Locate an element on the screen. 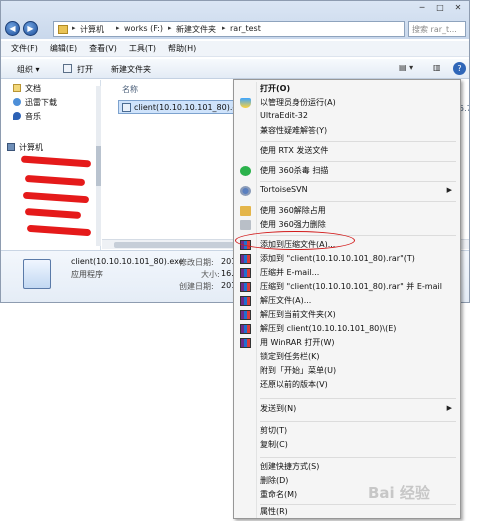 The height and width of the screenshot is (521, 480). close-button: ✕ is located at coordinates (458, 8).